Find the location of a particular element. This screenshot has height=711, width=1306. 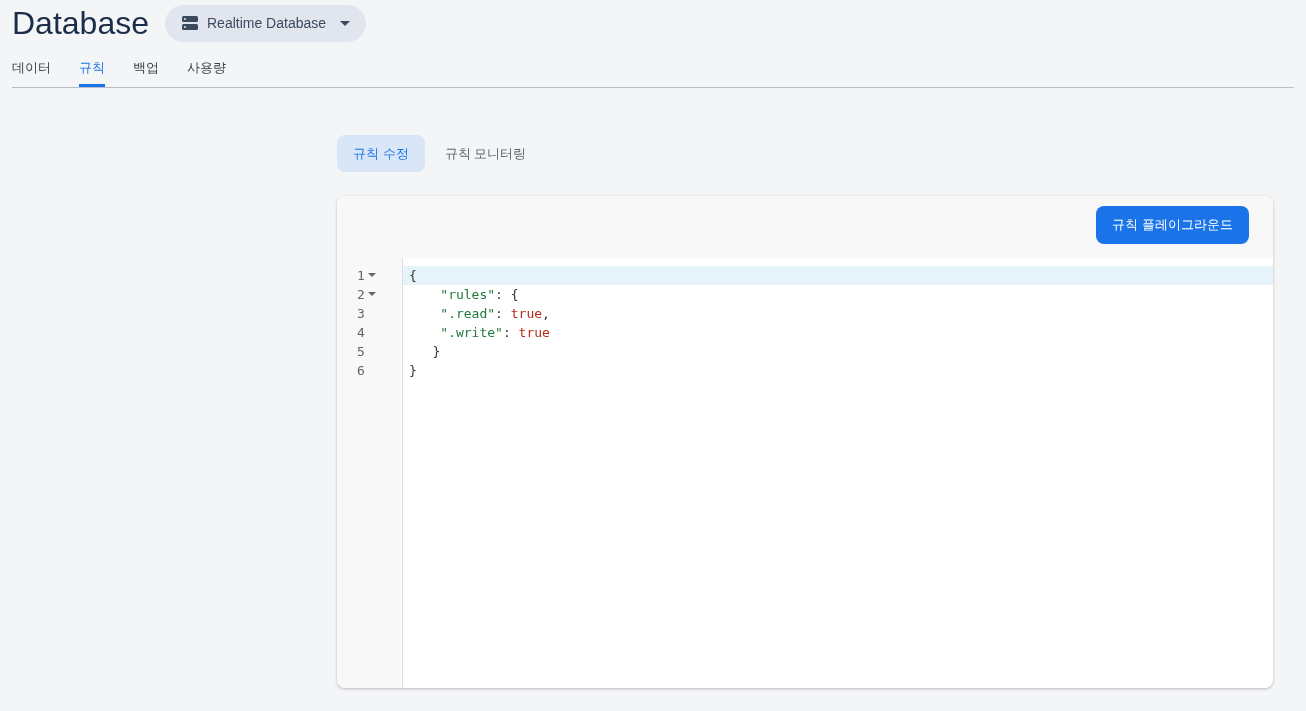

tab: 사용량 is located at coordinates (206, 72).